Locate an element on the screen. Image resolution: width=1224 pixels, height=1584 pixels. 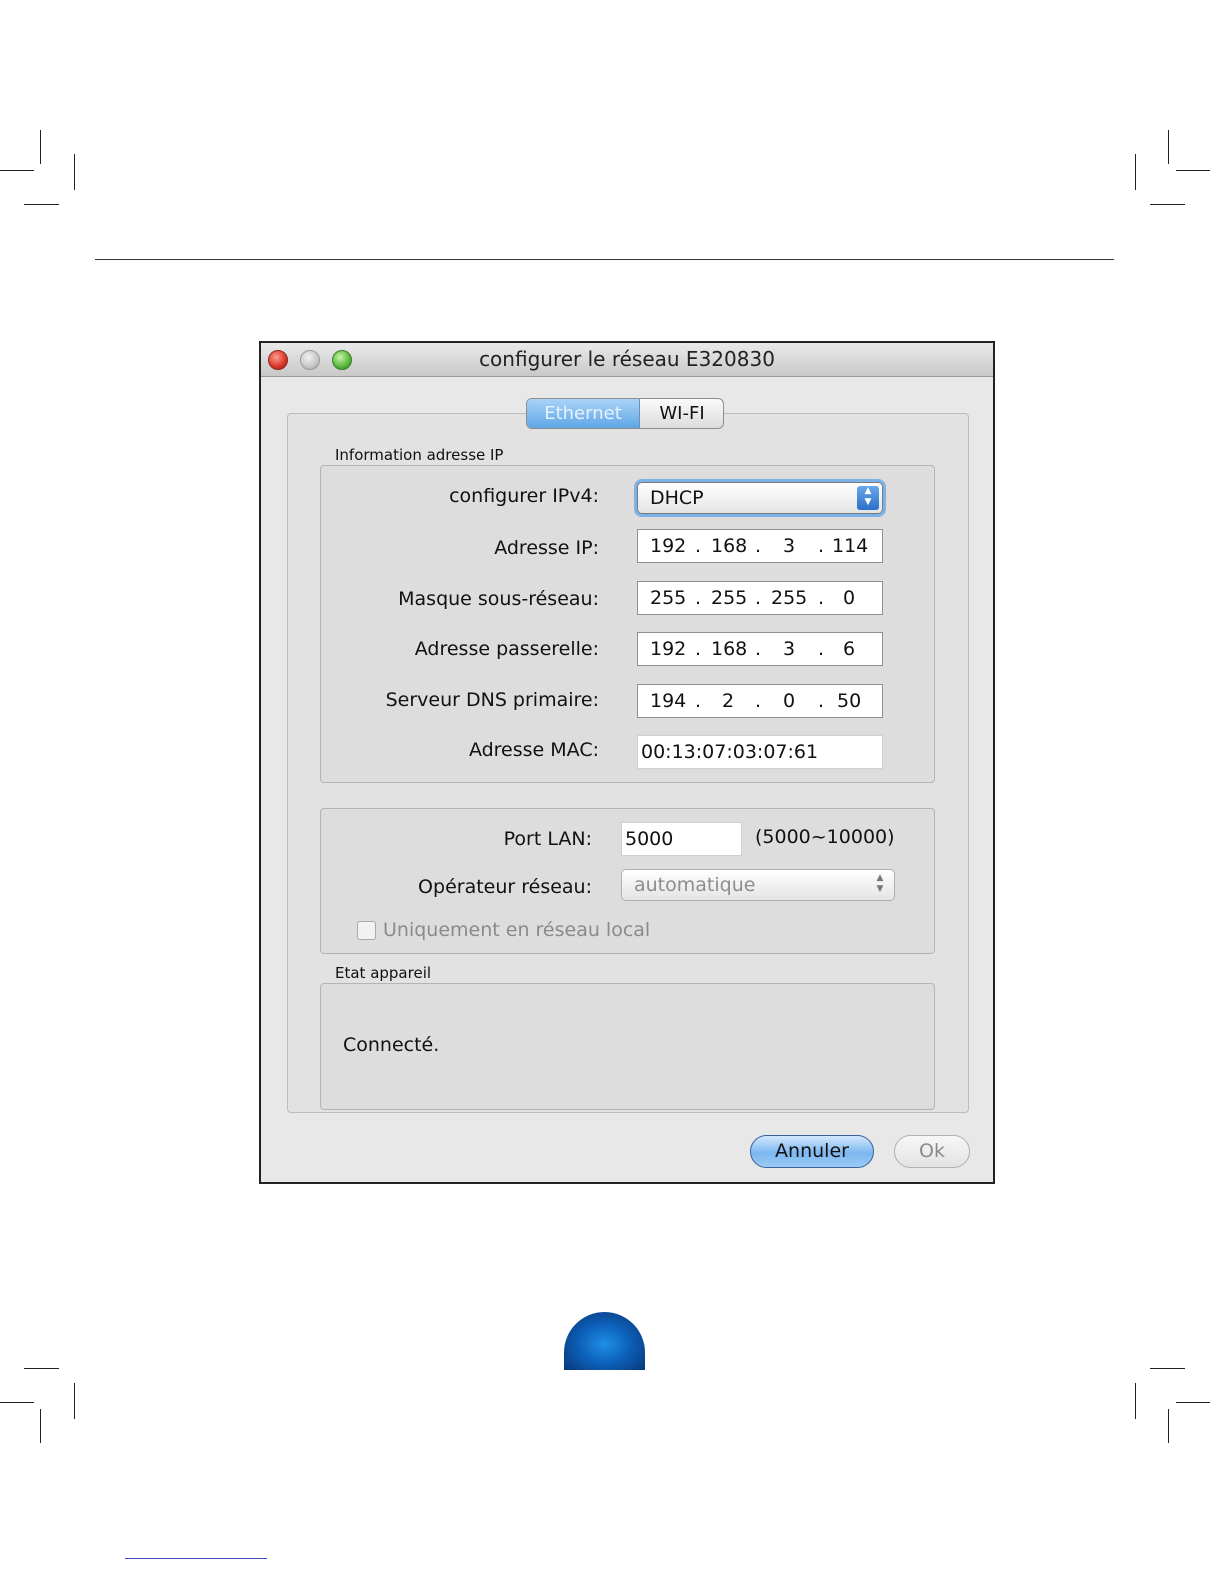
cancel-button: Annuler is located at coordinates (812, 1151).